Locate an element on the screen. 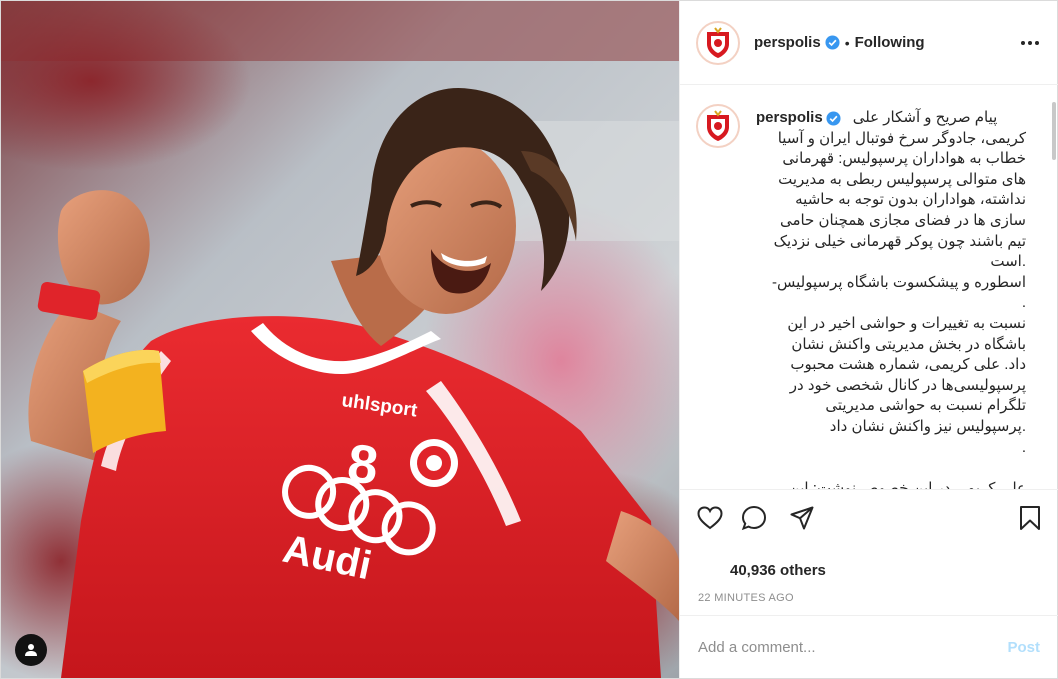  comment-bubble-icon is located at coordinates (754, 518).